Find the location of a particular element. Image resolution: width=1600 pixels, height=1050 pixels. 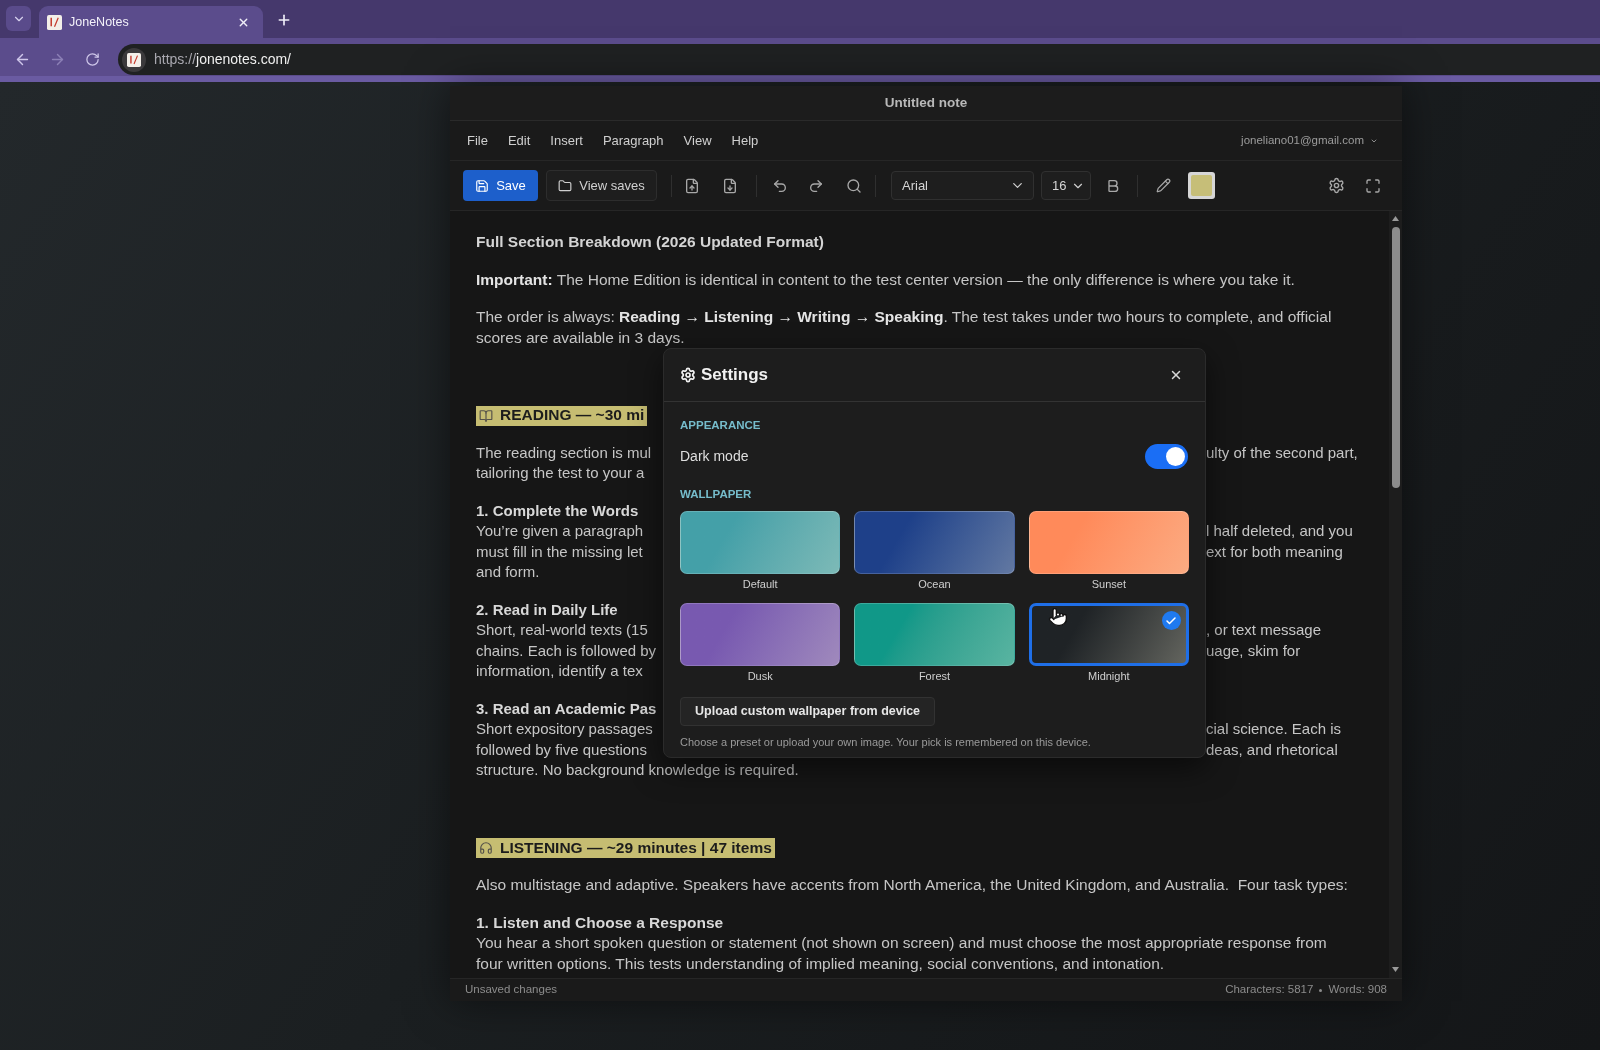

scroll-up-icon is located at coordinates (1395, 218).